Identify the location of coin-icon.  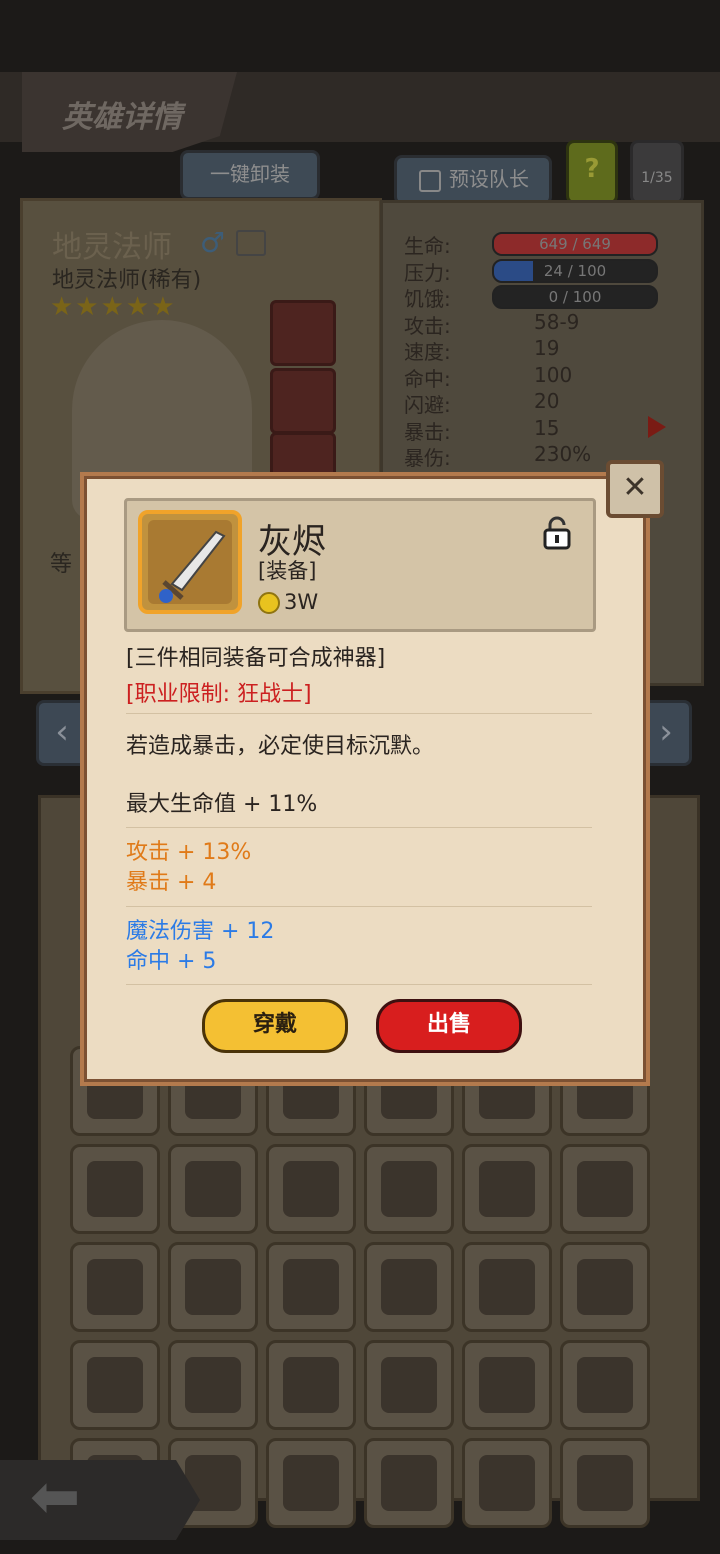
(269, 603).